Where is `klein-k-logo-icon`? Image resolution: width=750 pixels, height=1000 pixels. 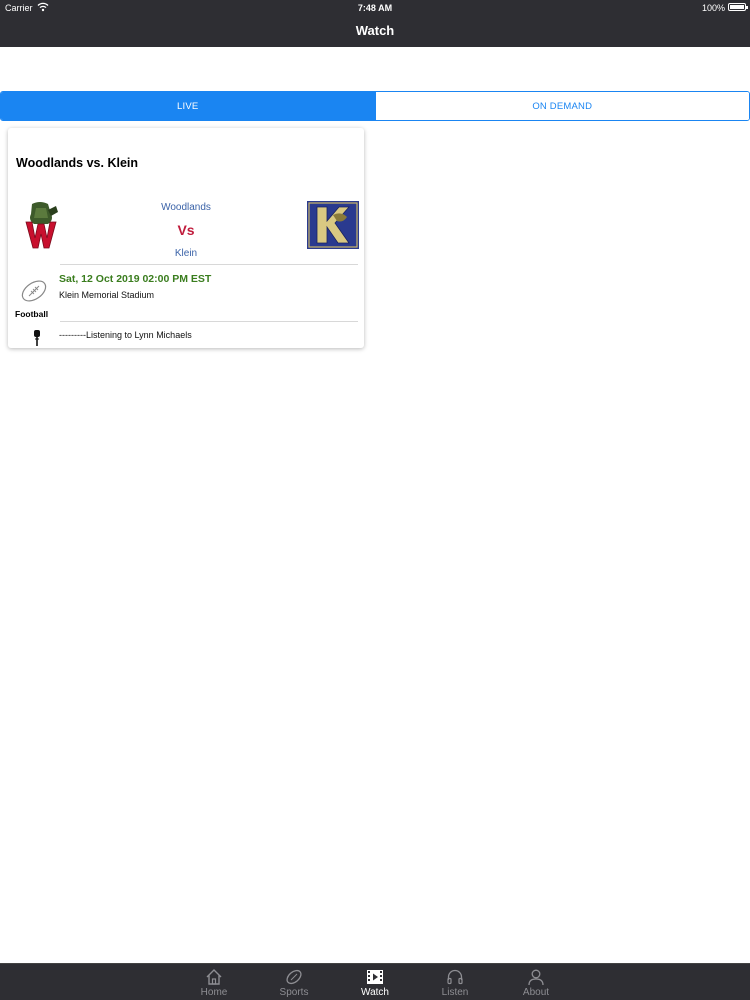
klein-k-logo-icon is located at coordinates (333, 225).